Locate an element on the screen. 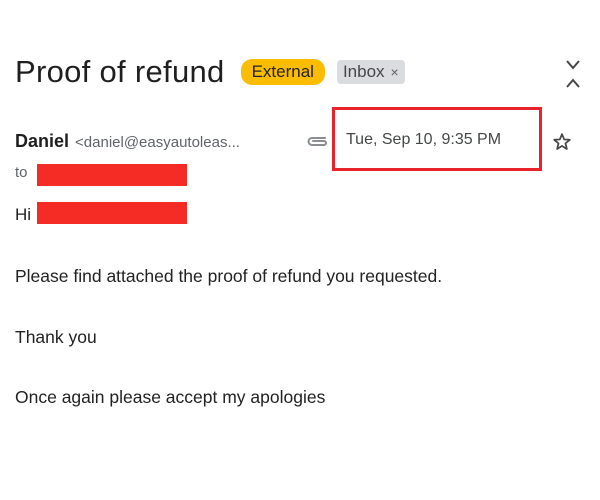  label-inbox: Inbox × is located at coordinates (370, 72).